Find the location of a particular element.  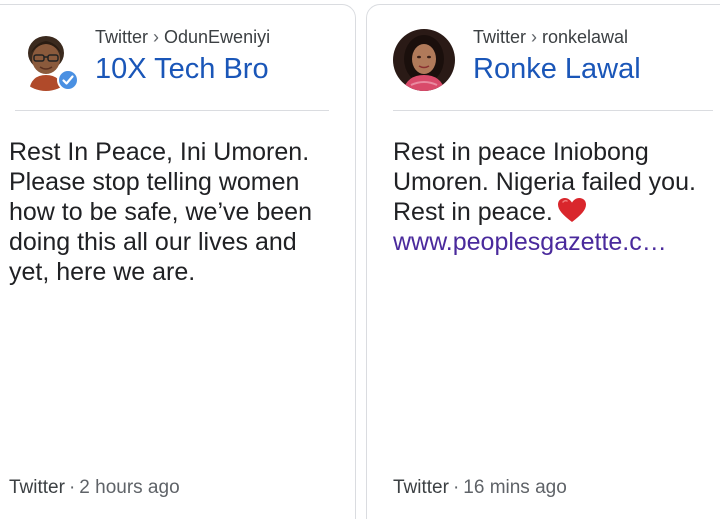

source-breadcrumb: Twitter › OdunEweniyi is located at coordinates (182, 37).